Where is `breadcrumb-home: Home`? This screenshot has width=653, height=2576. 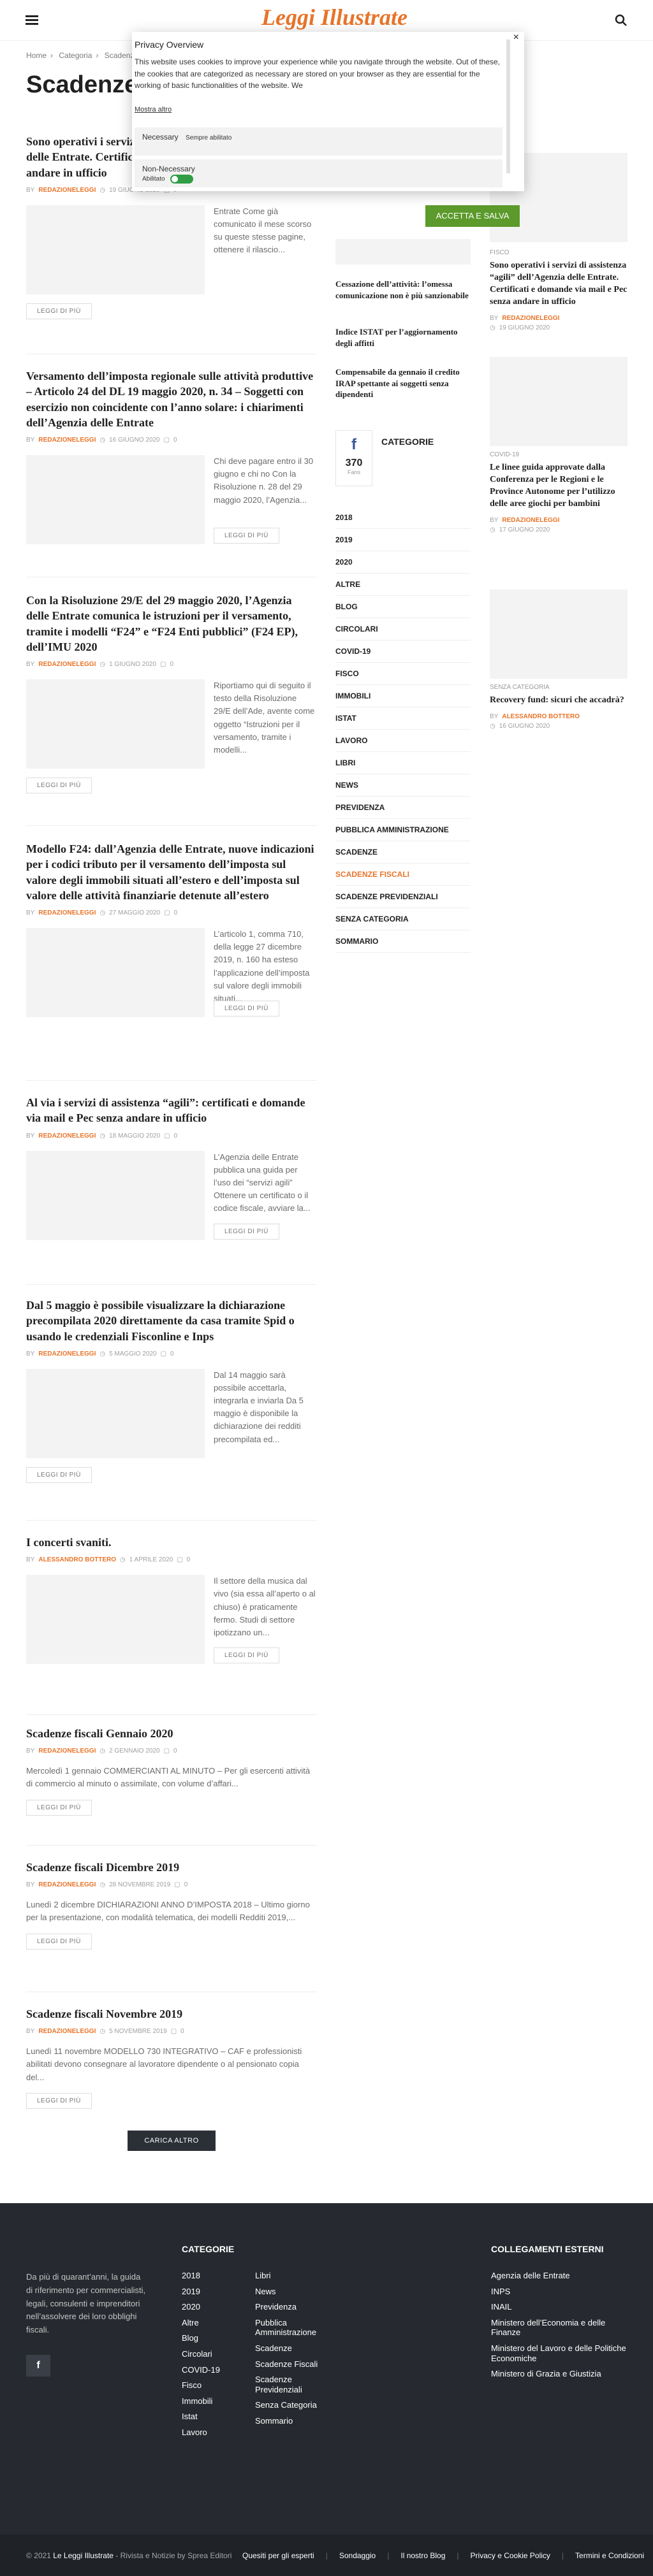 breadcrumb-home: Home is located at coordinates (36, 55).